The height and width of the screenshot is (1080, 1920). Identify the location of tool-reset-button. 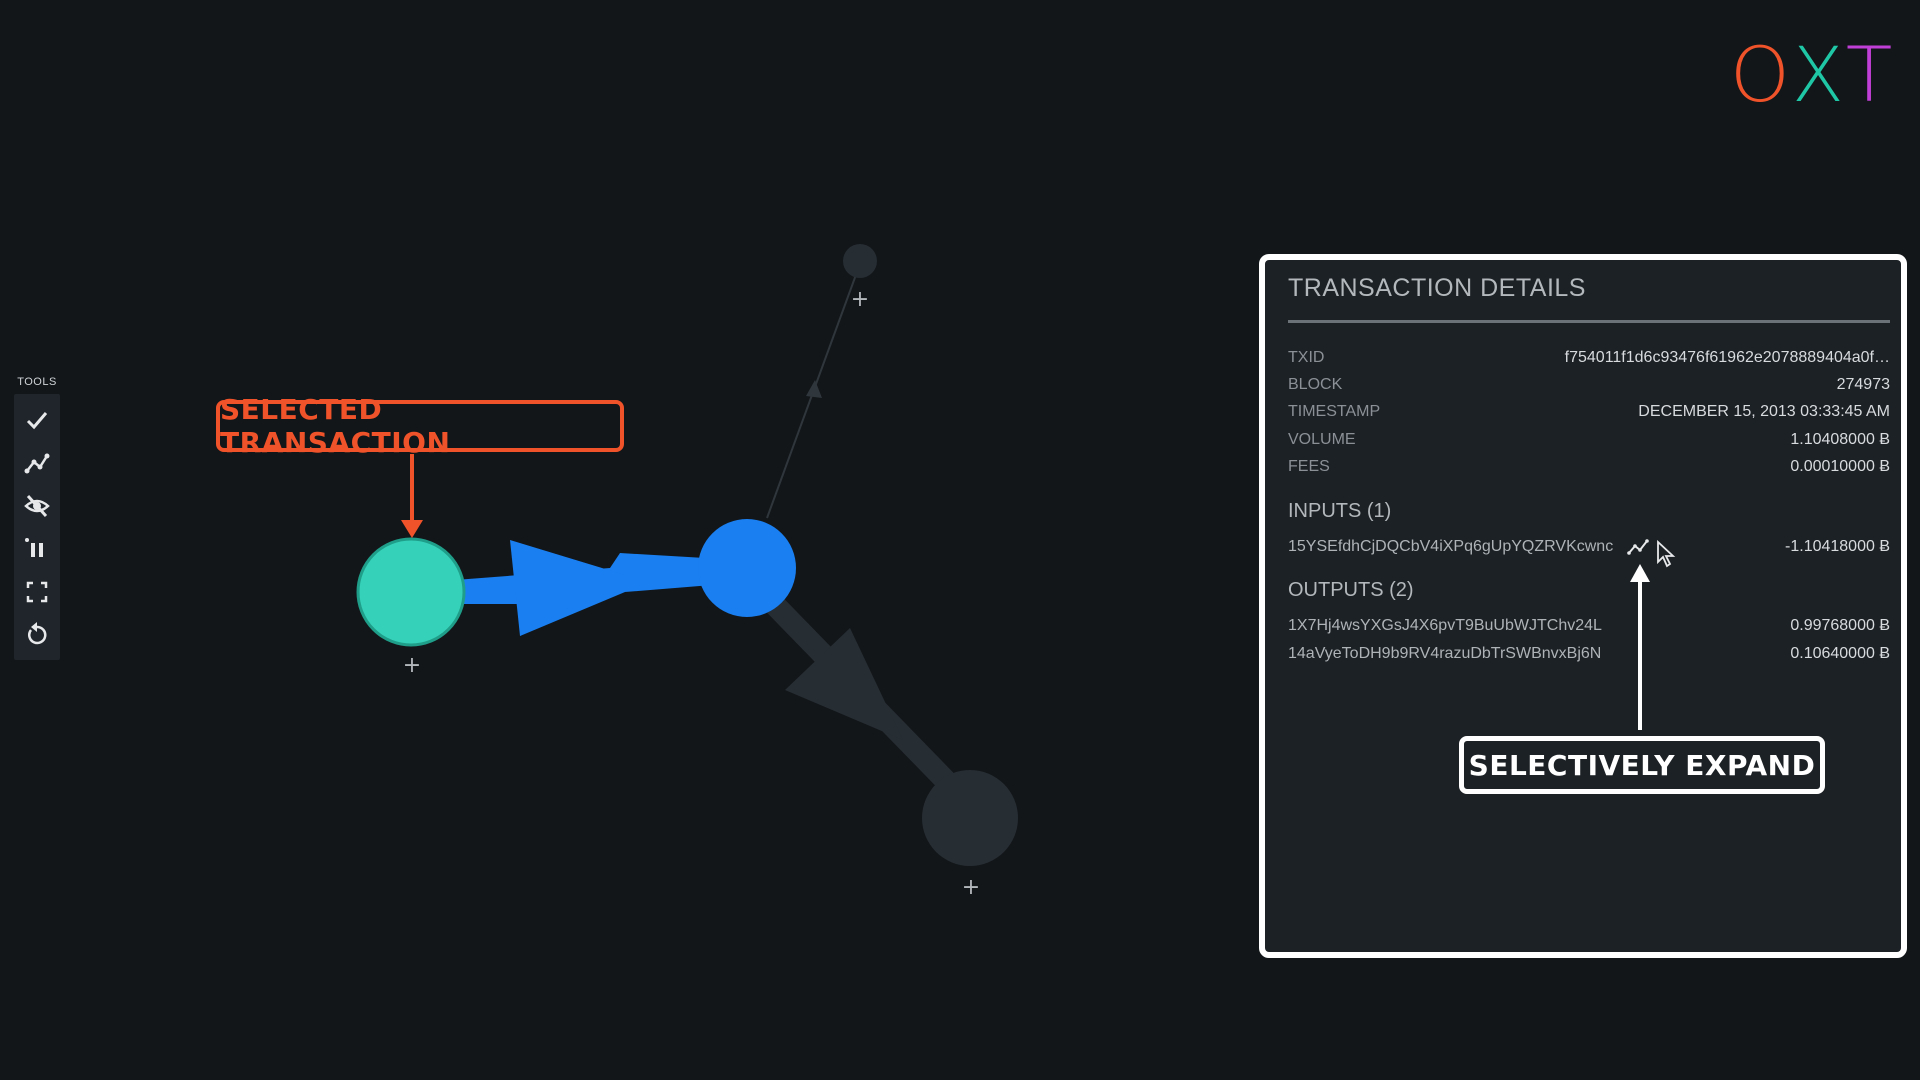
(37, 634).